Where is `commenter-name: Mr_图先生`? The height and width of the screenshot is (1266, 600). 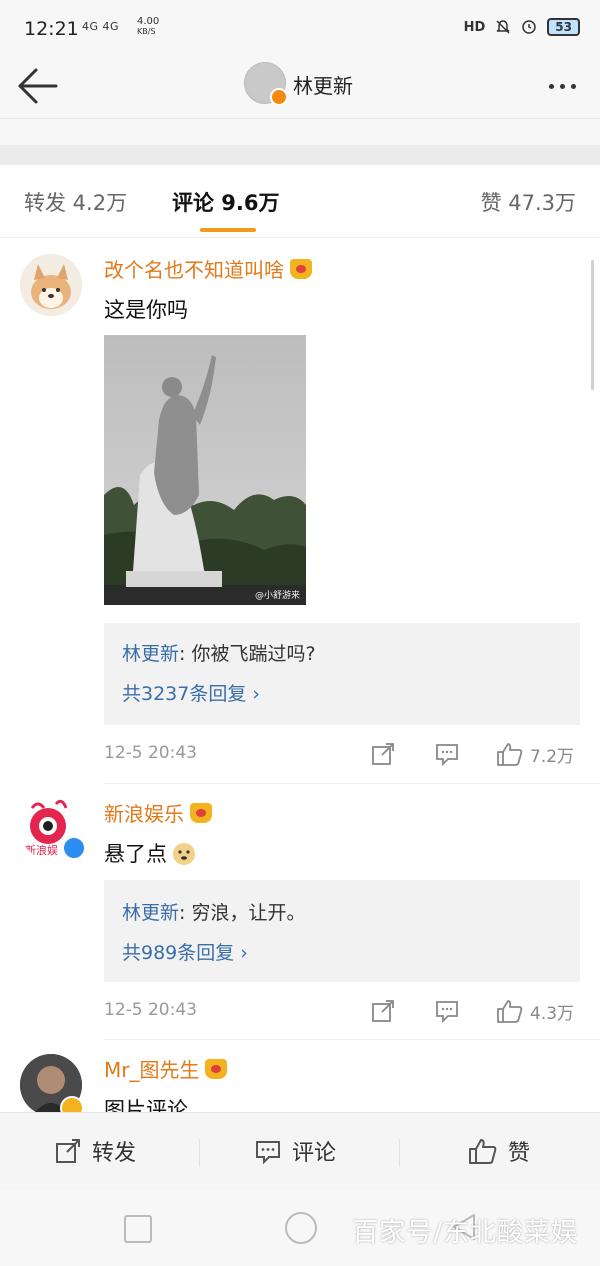
commenter-name: Mr_图先生 is located at coordinates (166, 1068).